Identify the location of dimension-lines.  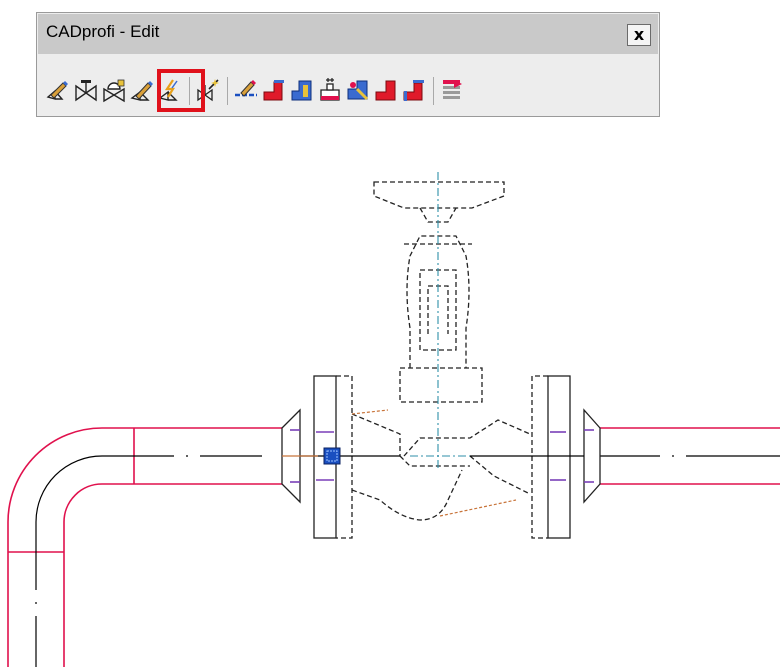
(434, 463).